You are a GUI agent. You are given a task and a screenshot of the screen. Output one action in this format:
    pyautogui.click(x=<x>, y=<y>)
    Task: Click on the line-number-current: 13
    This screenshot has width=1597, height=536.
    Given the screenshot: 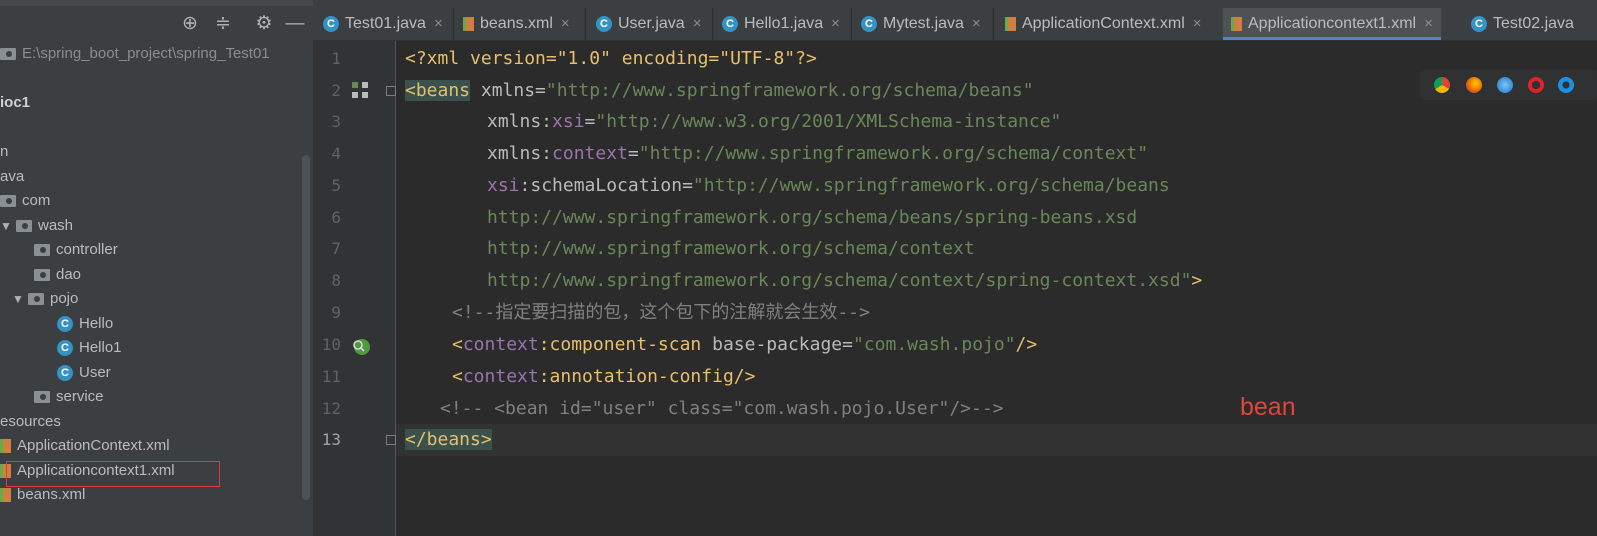 What is the action you would take?
    pyautogui.click(x=331, y=439)
    